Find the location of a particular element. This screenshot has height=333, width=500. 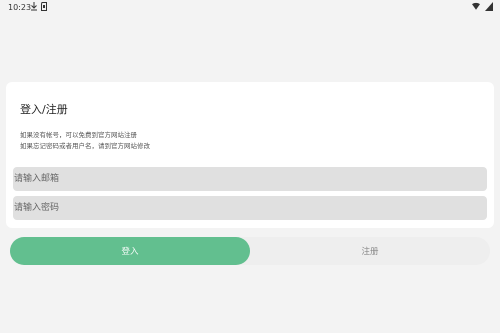

register-hint: 如果没有帐号，可以免费到官方网站注册 is located at coordinates (78, 135).